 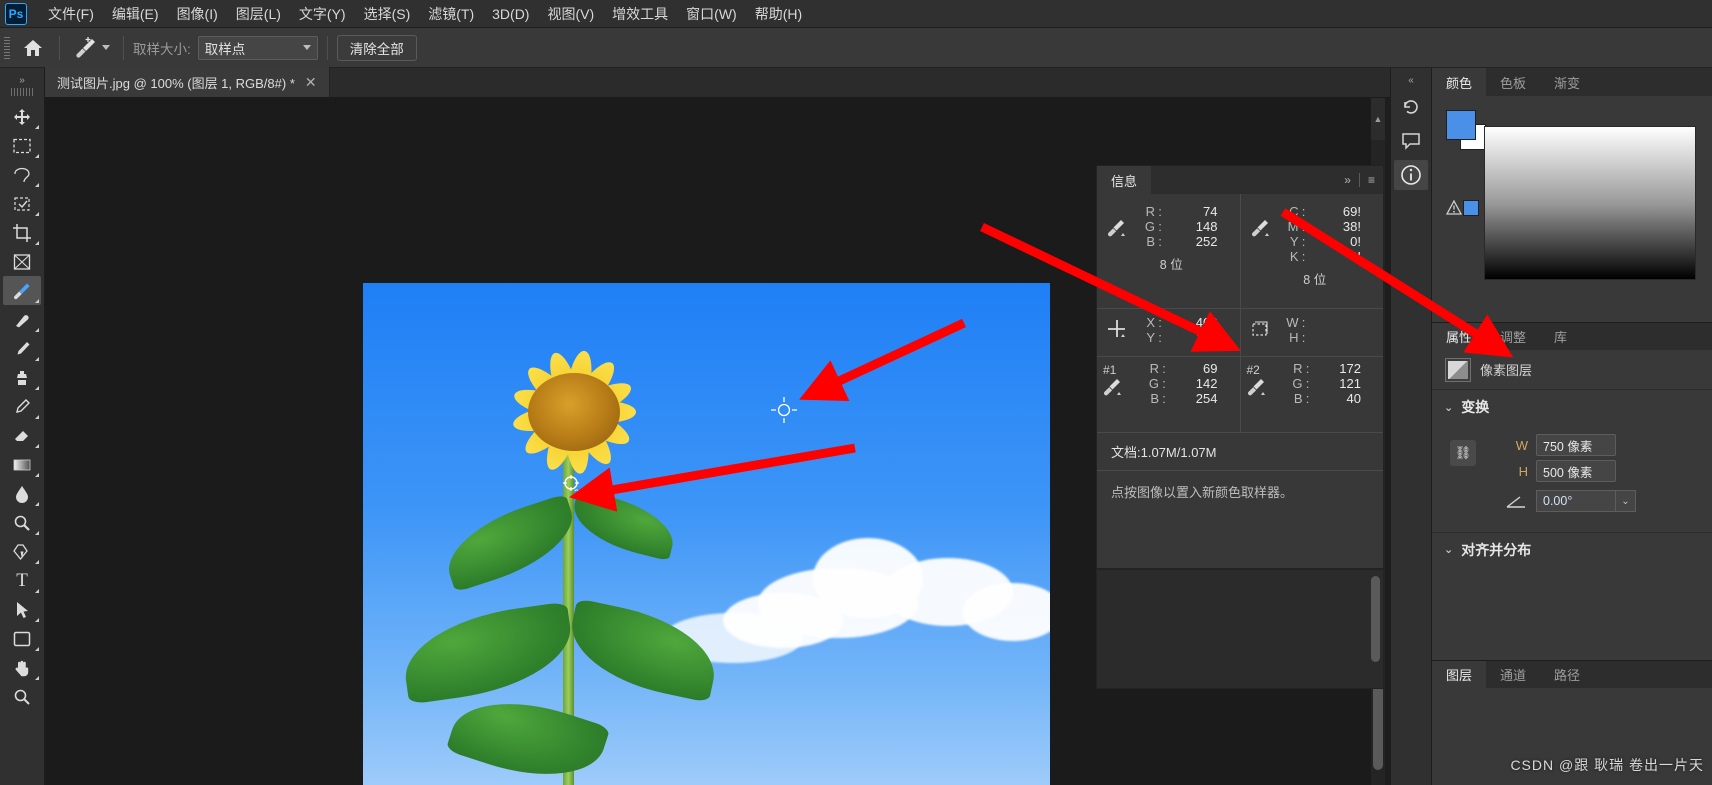 What do you see at coordinates (1378, 119) in the screenshot?
I see `scroll-up-button: ▲` at bounding box center [1378, 119].